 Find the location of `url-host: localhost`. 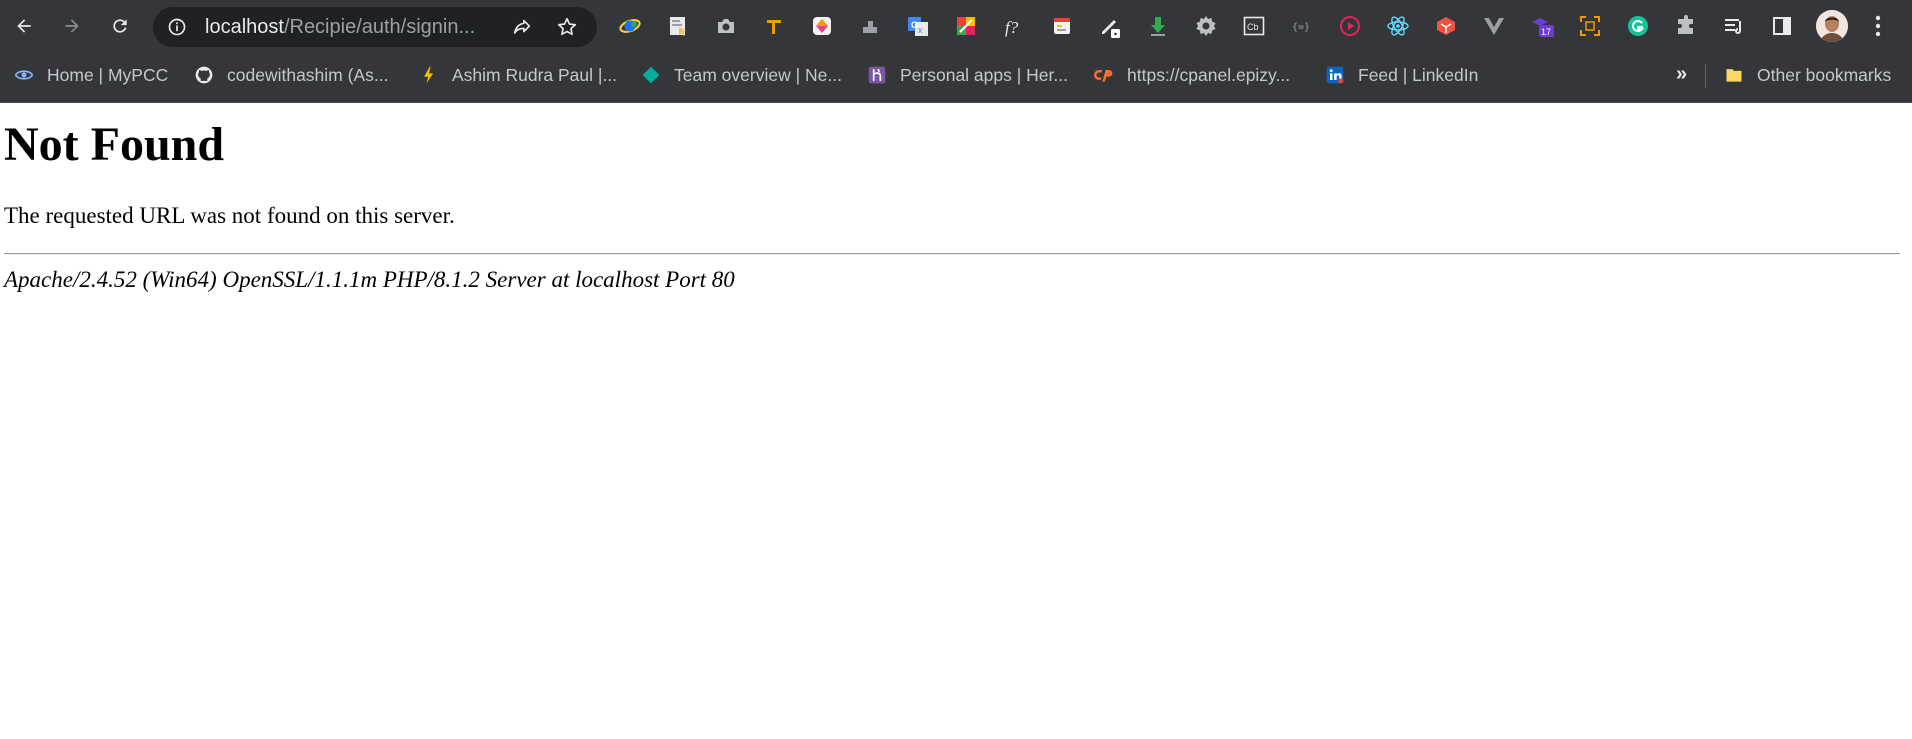

url-host: localhost is located at coordinates (244, 27).